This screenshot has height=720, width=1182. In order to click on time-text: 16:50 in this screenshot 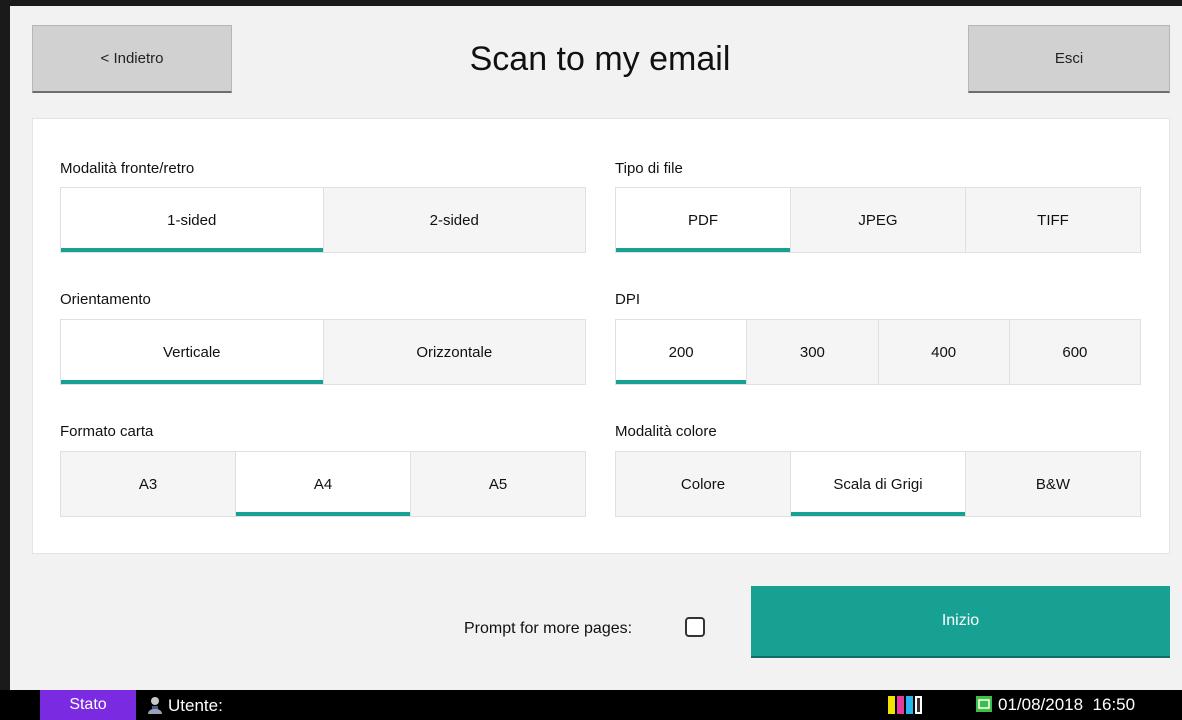, I will do `click(1114, 704)`.